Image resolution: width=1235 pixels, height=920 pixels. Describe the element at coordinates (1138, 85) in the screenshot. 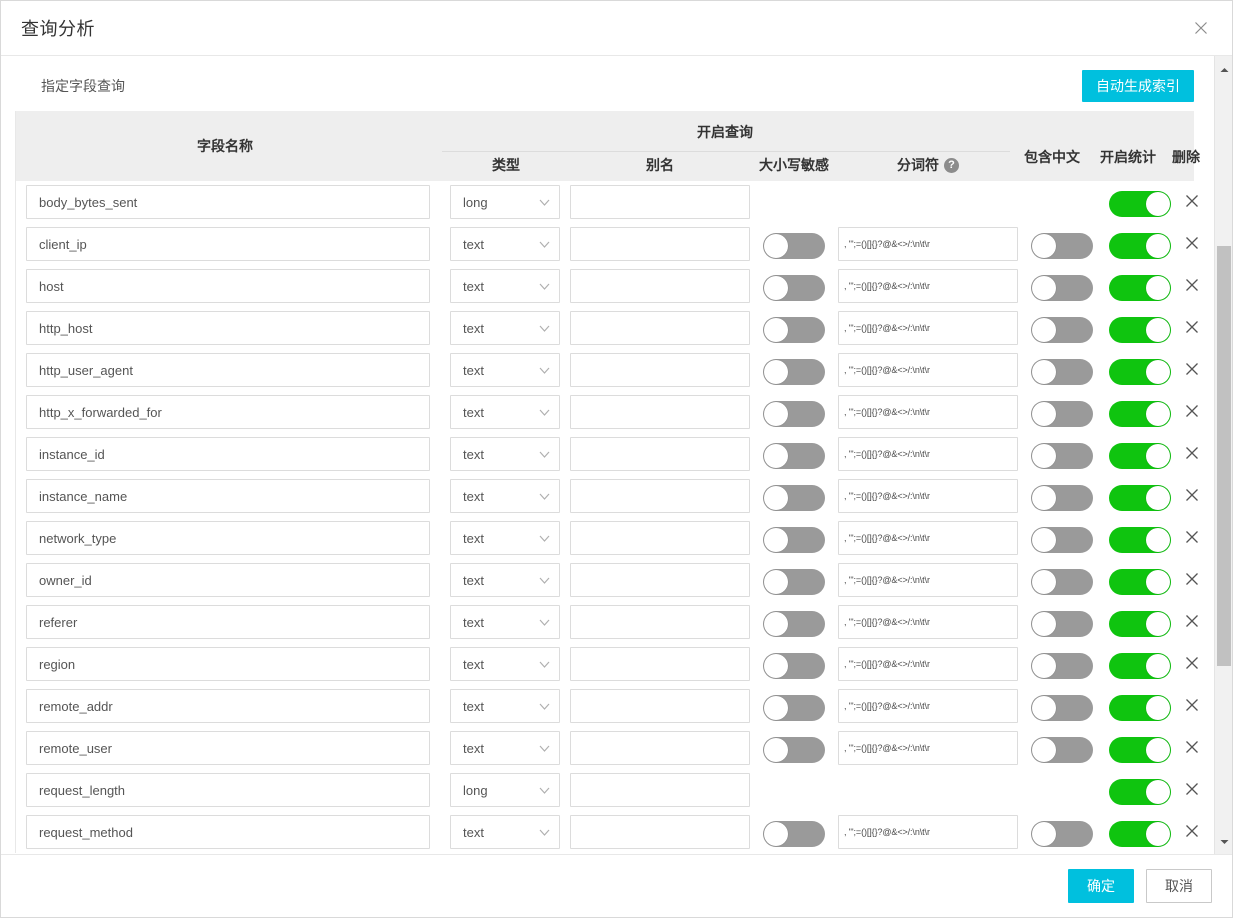

I see `auto-generate-index-button: 自动生成索引` at that location.